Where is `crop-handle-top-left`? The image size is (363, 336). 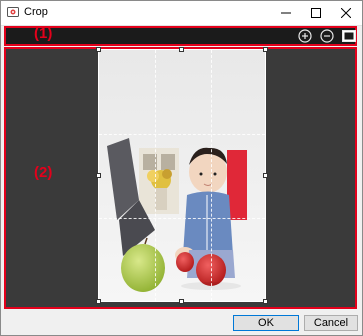
crop-handle-top-left is located at coordinates (98, 49).